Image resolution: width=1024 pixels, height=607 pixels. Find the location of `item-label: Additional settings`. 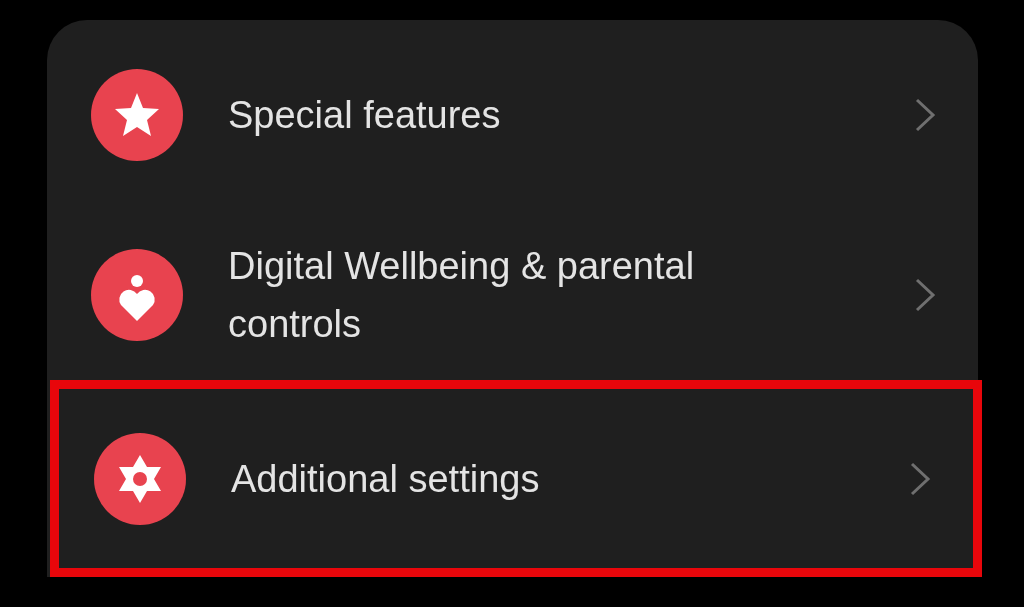

item-label: Additional settings is located at coordinates (386, 479).